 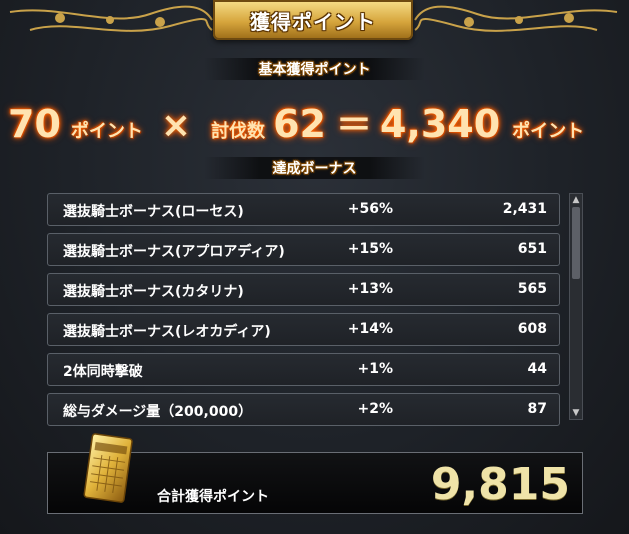 What do you see at coordinates (370, 329) in the screenshot?
I see `bonus-percent: +14%` at bounding box center [370, 329].